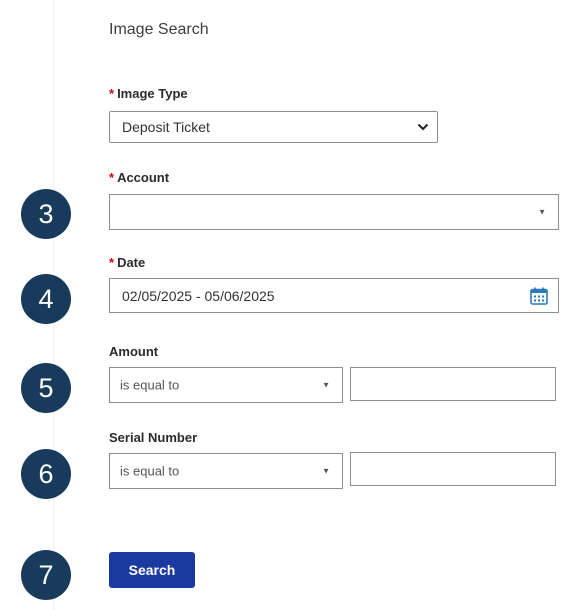 The height and width of the screenshot is (610, 580). I want to click on serial-number-label: Serial Number, so click(153, 437).